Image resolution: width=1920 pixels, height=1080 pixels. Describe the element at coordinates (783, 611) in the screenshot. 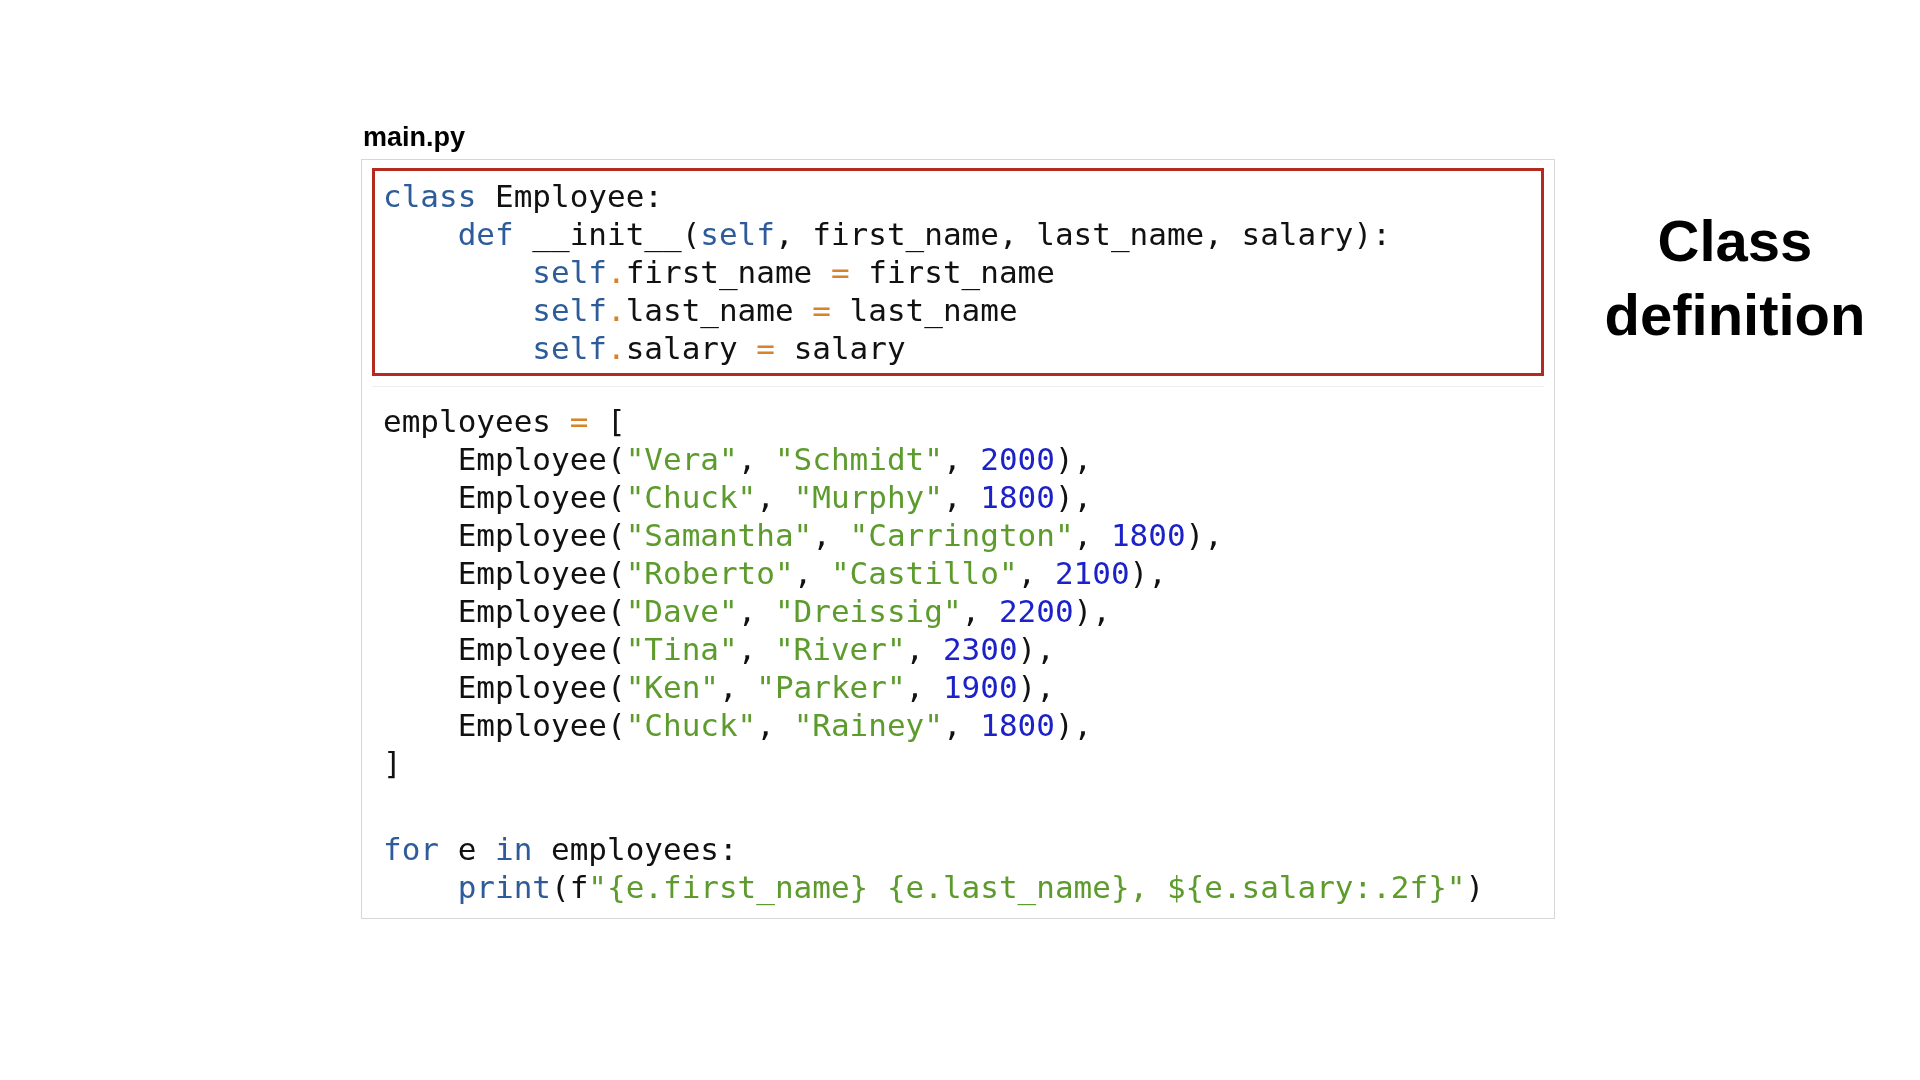

I see `code-line: Employee("Dave", "Dreissig", 2200),` at that location.